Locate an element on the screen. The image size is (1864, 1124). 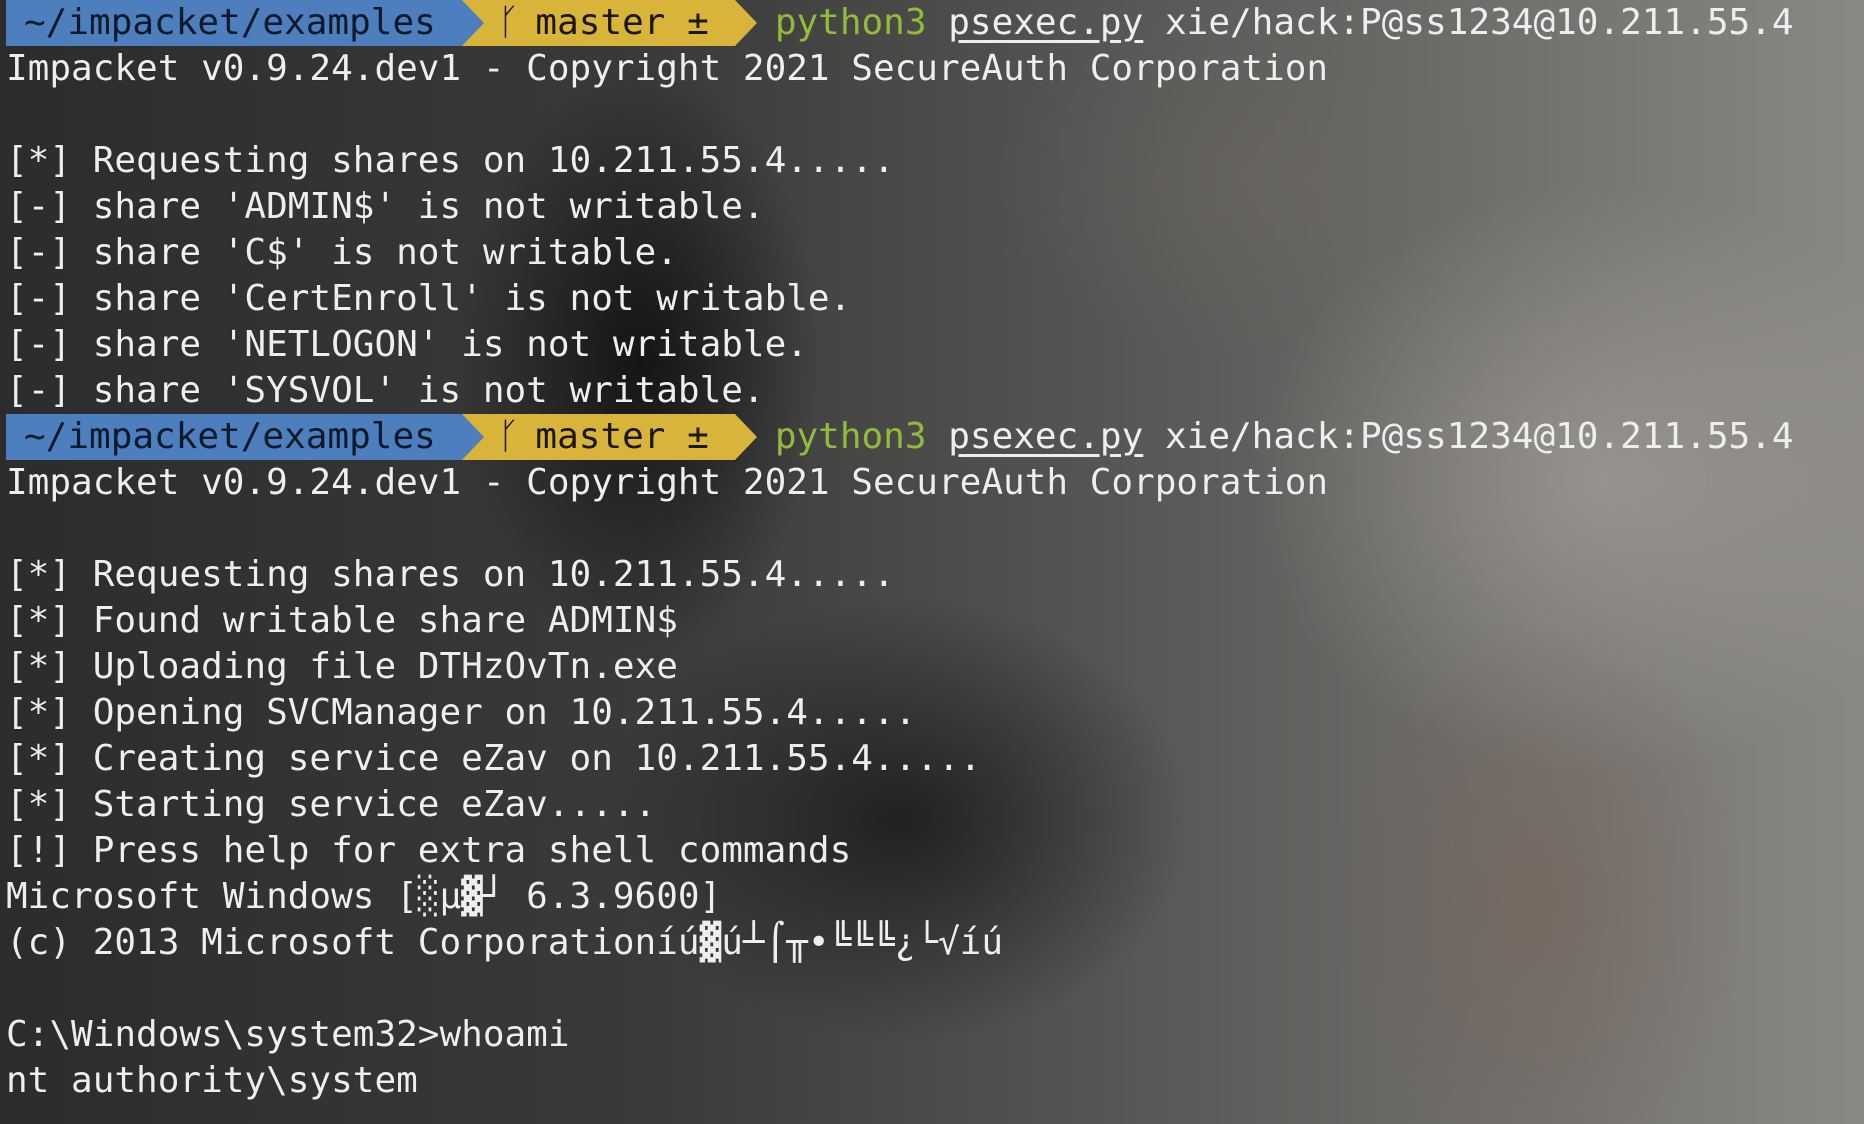
output-line: nt authority\system is located at coordinates (212, 1080).